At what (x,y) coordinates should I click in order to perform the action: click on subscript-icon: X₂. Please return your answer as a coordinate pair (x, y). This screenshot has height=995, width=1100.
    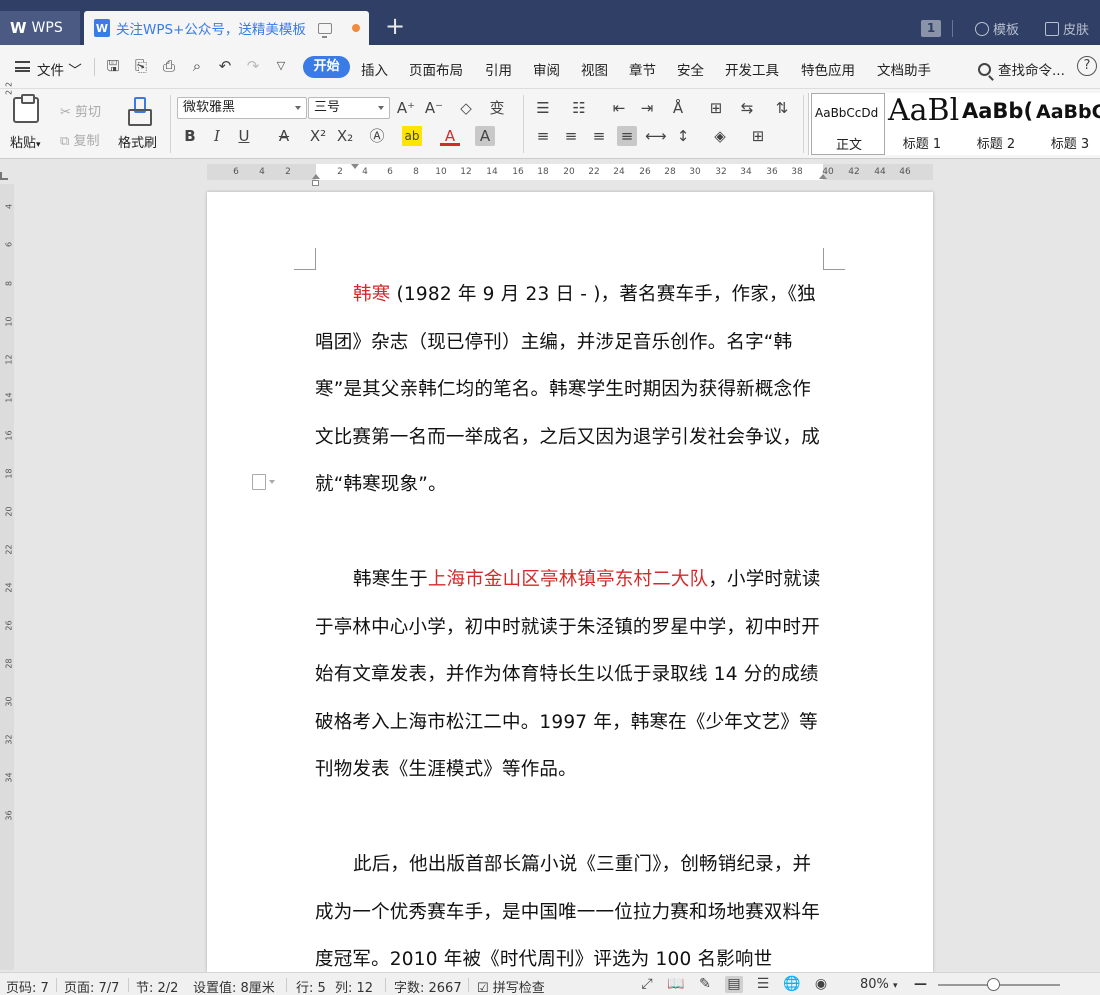
    Looking at the image, I should click on (345, 136).